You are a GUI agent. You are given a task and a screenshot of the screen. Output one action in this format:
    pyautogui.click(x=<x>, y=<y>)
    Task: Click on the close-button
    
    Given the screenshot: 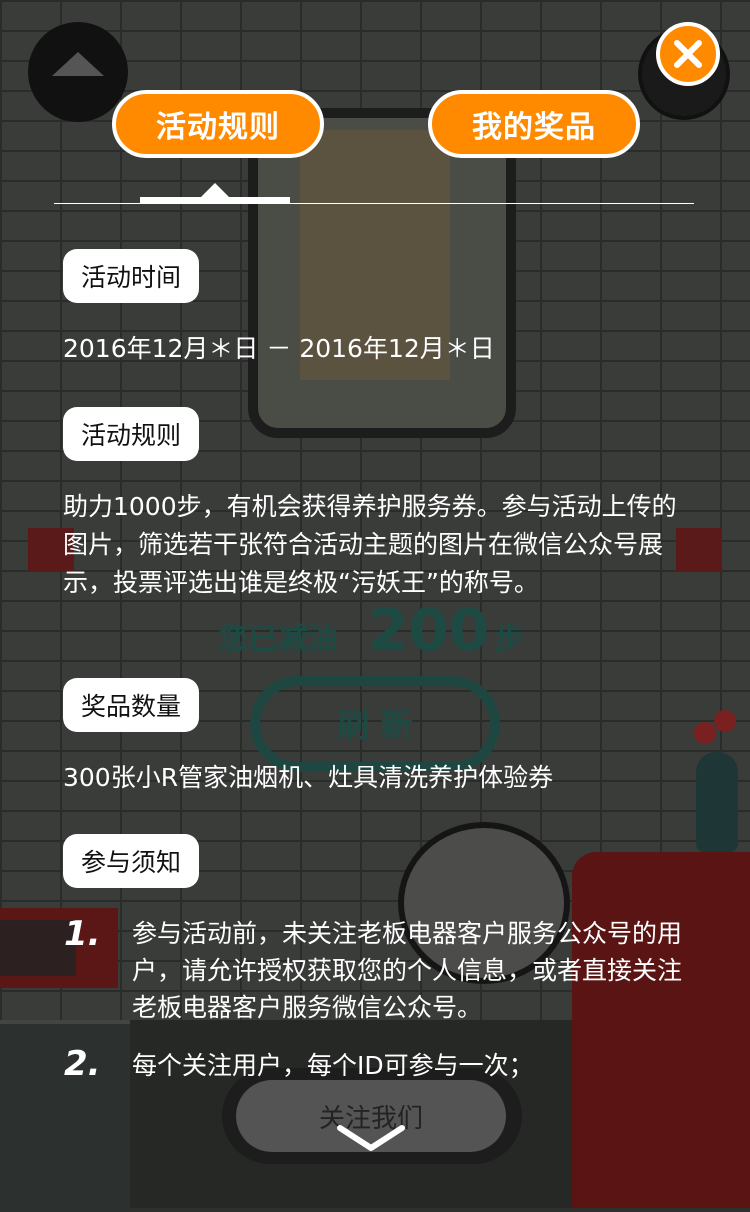 What is the action you would take?
    pyautogui.click(x=688, y=54)
    